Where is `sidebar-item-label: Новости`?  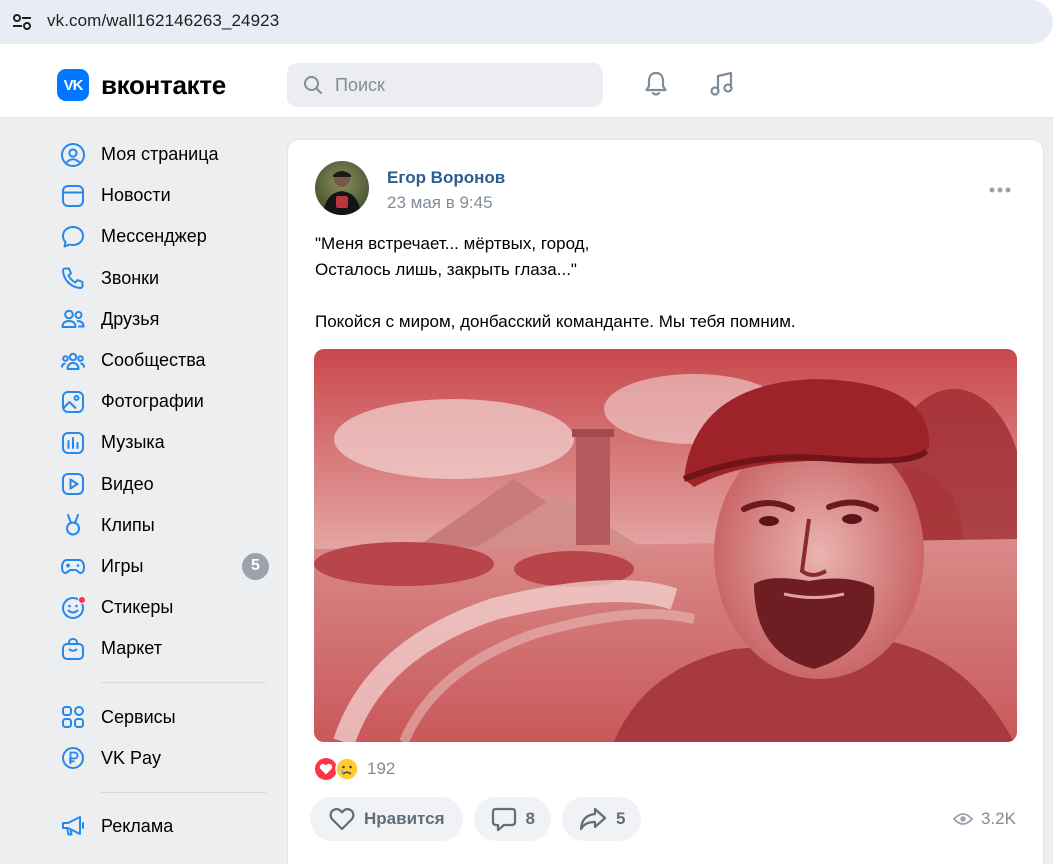 sidebar-item-label: Новости is located at coordinates (136, 195).